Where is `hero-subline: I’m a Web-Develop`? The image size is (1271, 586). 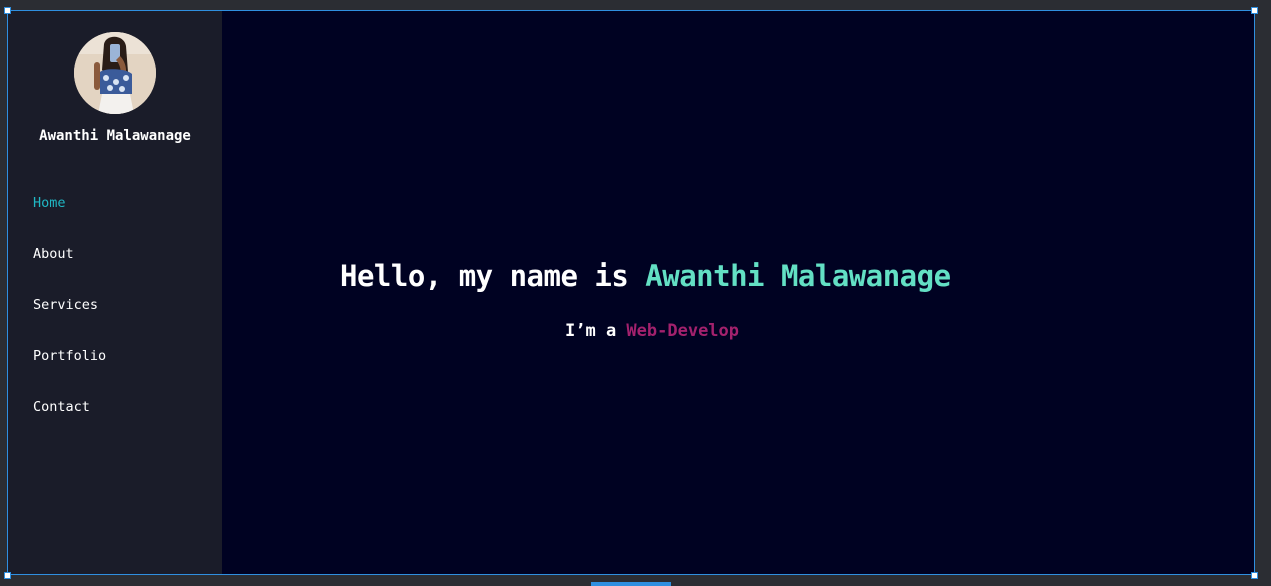
hero-subline: I’m a Web-Develop is located at coordinates (652, 331).